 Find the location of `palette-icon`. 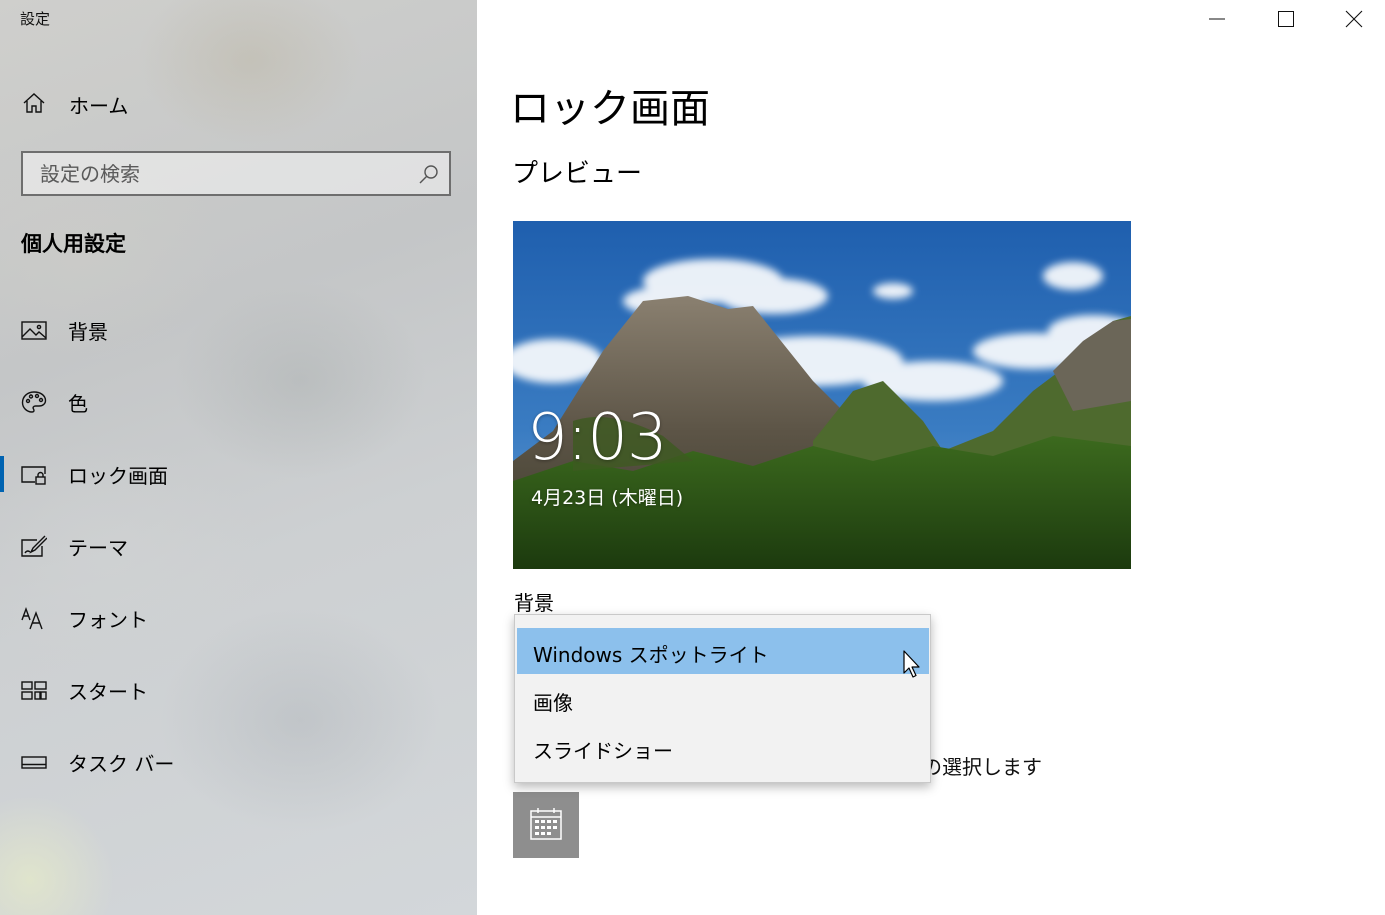

palette-icon is located at coordinates (34, 402).